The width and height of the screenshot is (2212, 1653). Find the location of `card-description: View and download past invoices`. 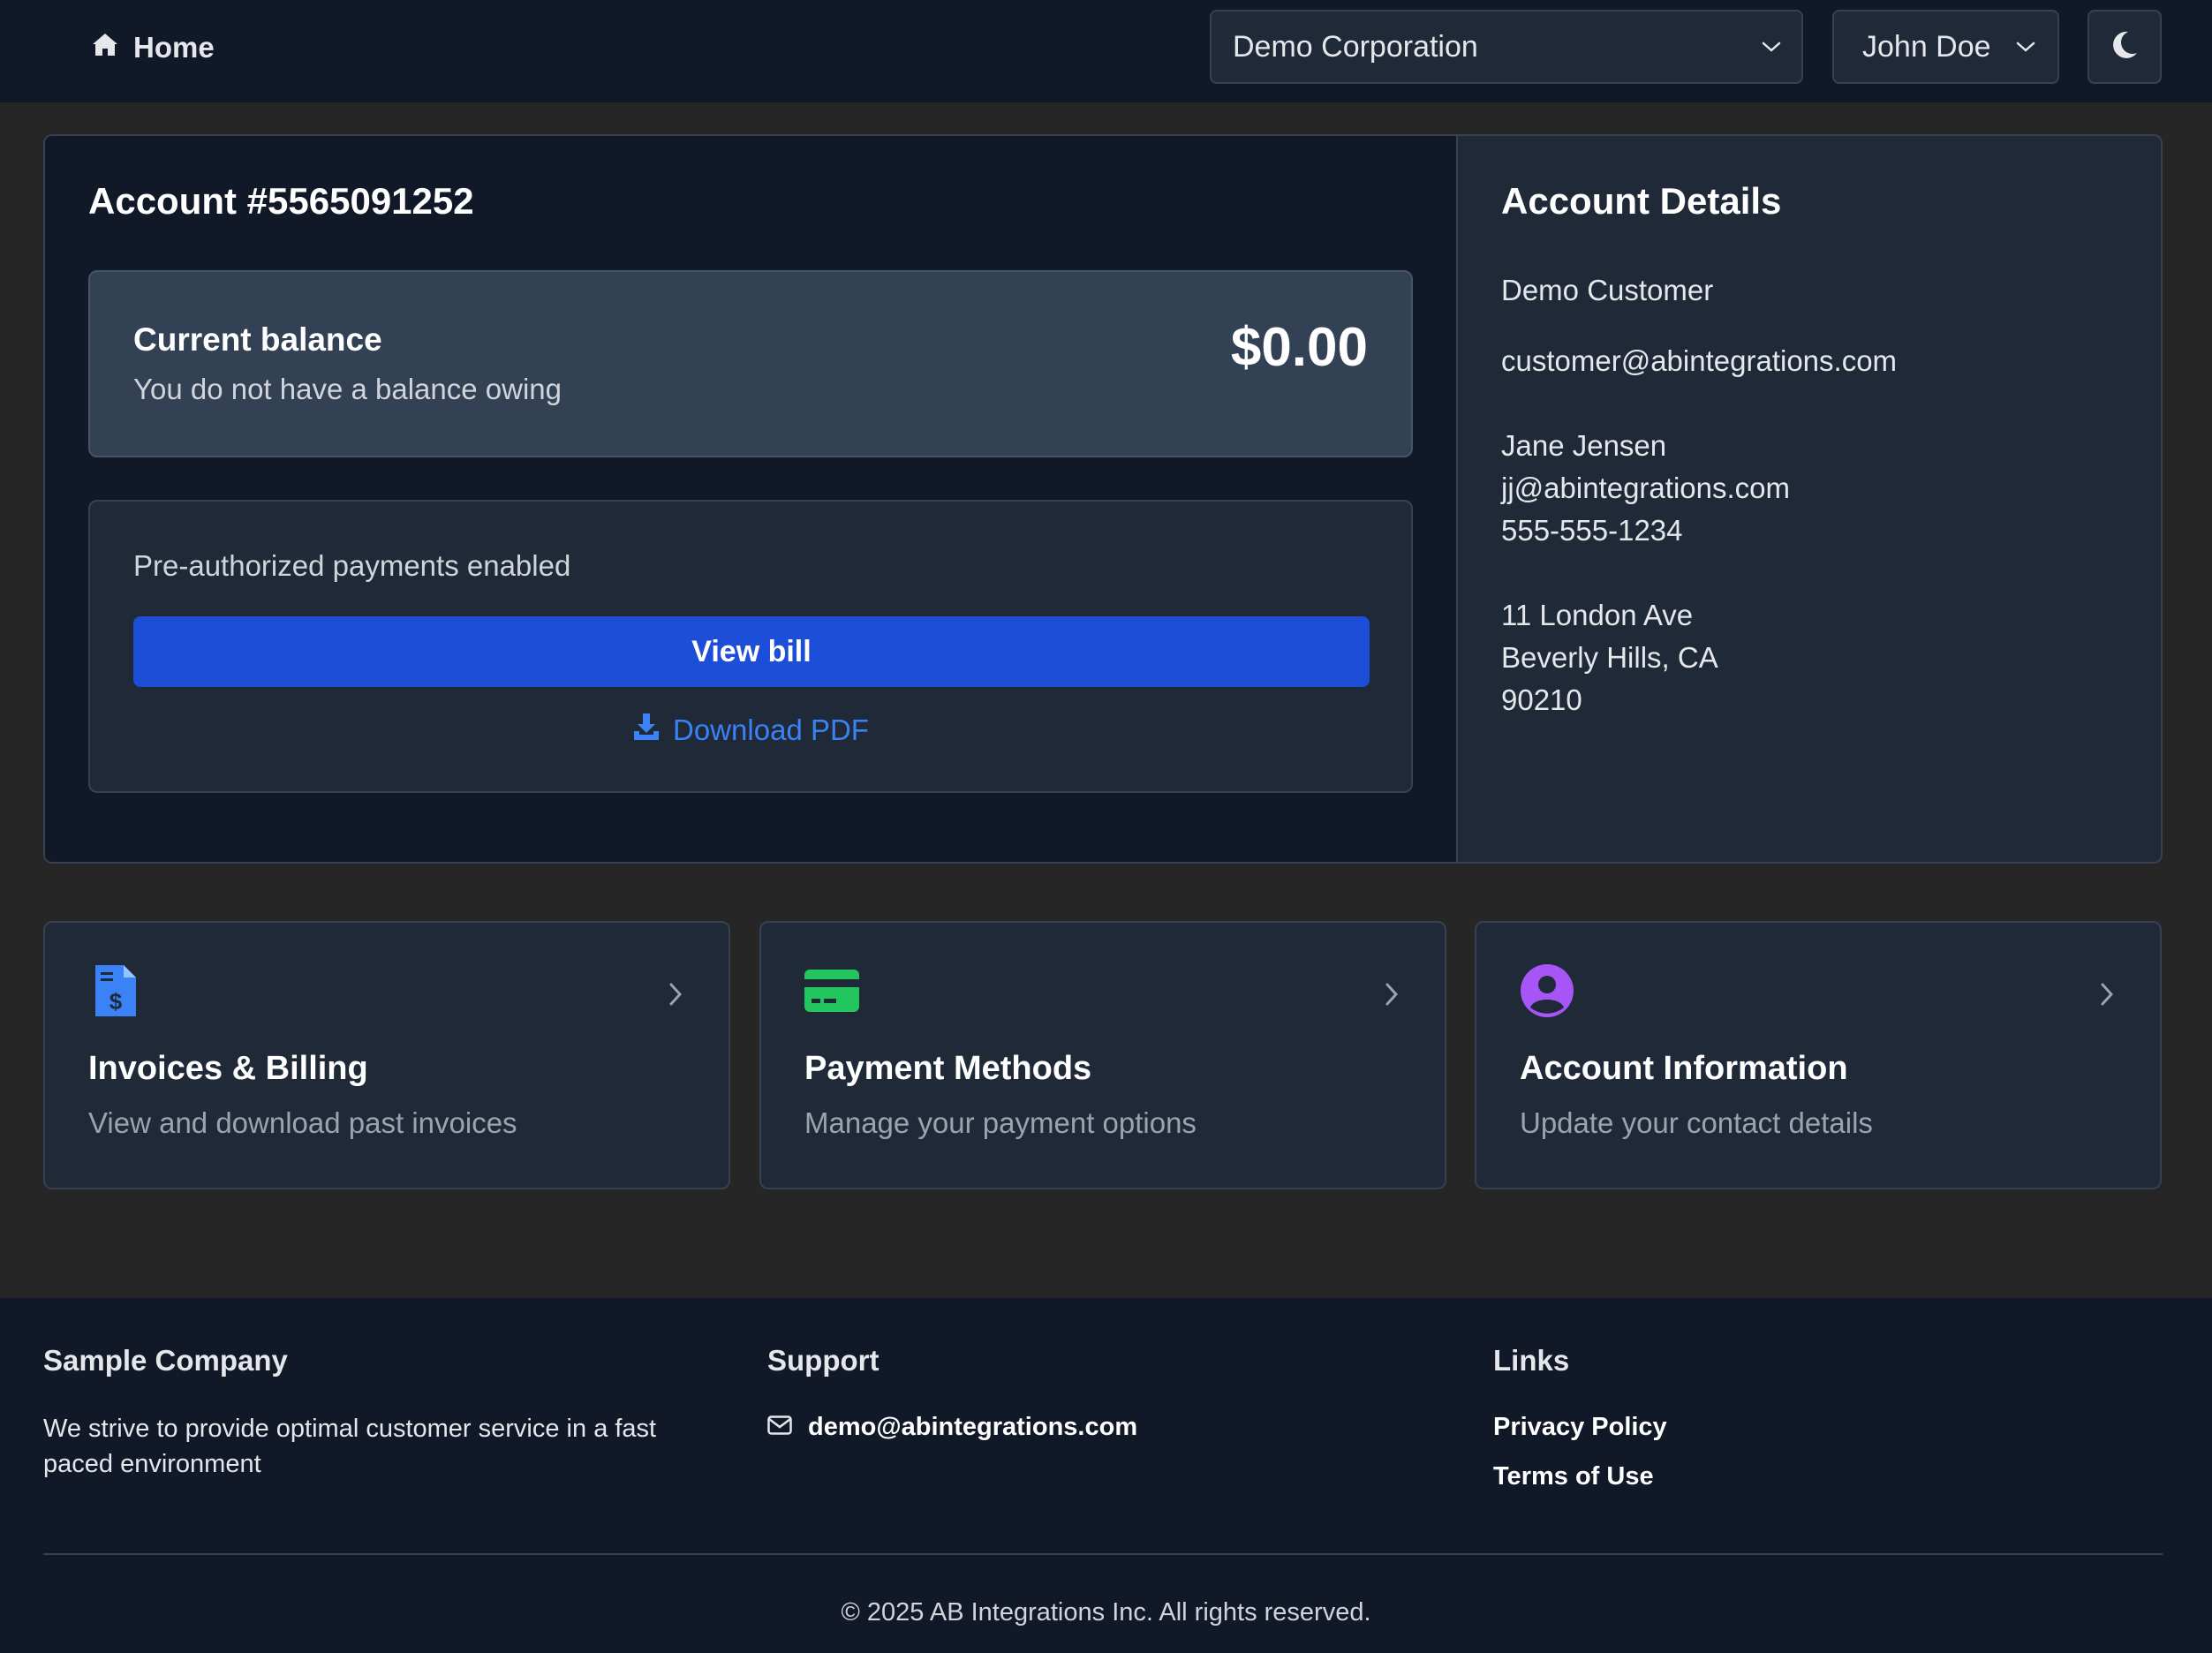

card-description: View and download past invoices is located at coordinates (302, 1122).